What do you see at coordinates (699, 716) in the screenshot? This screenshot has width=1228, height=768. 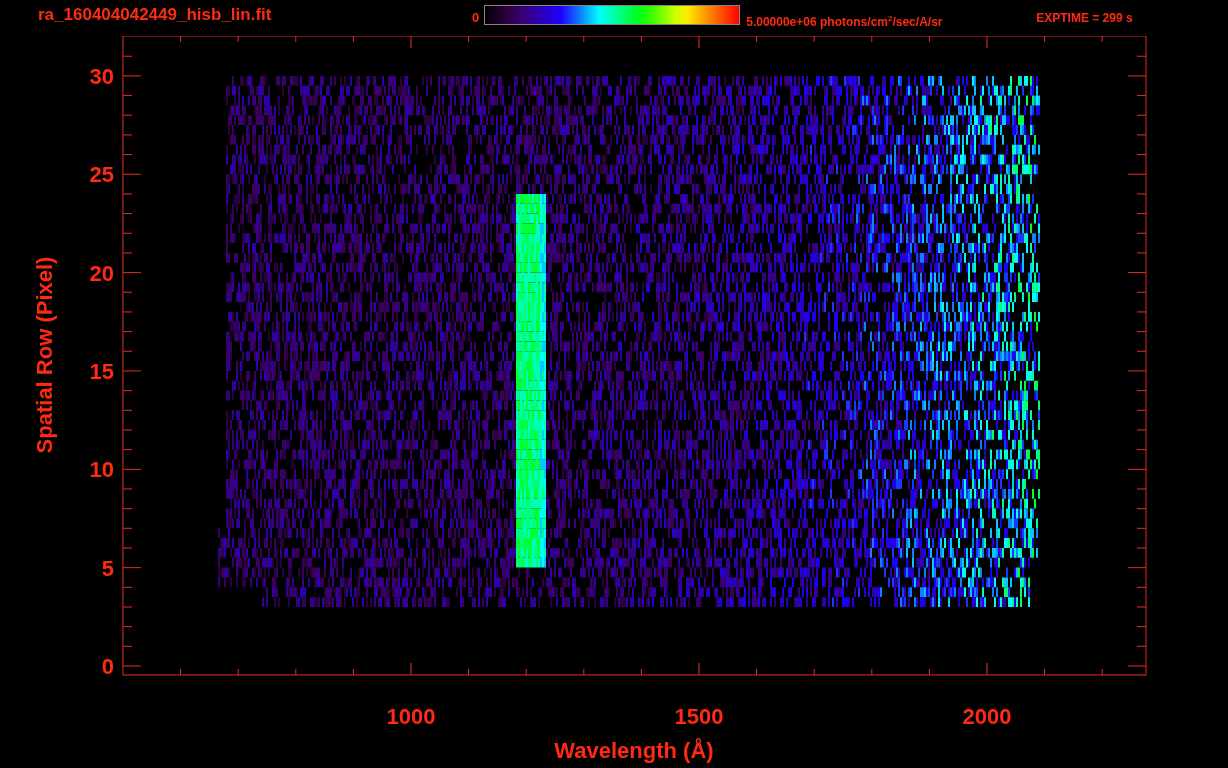 I see `x-tick-label: 1500` at bounding box center [699, 716].